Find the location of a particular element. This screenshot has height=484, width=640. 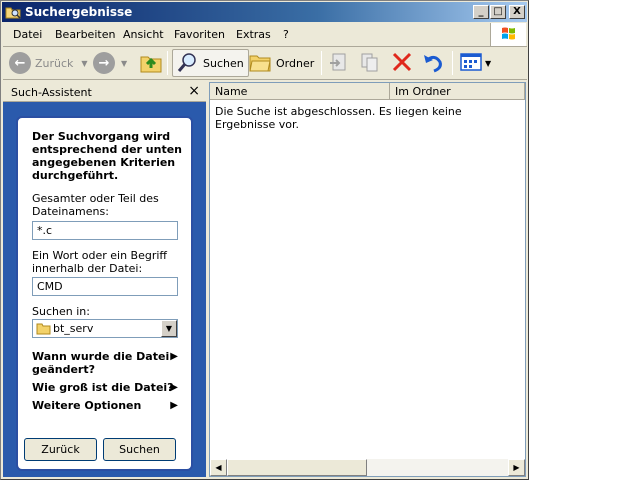

menu-help: ? is located at coordinates (286, 34).